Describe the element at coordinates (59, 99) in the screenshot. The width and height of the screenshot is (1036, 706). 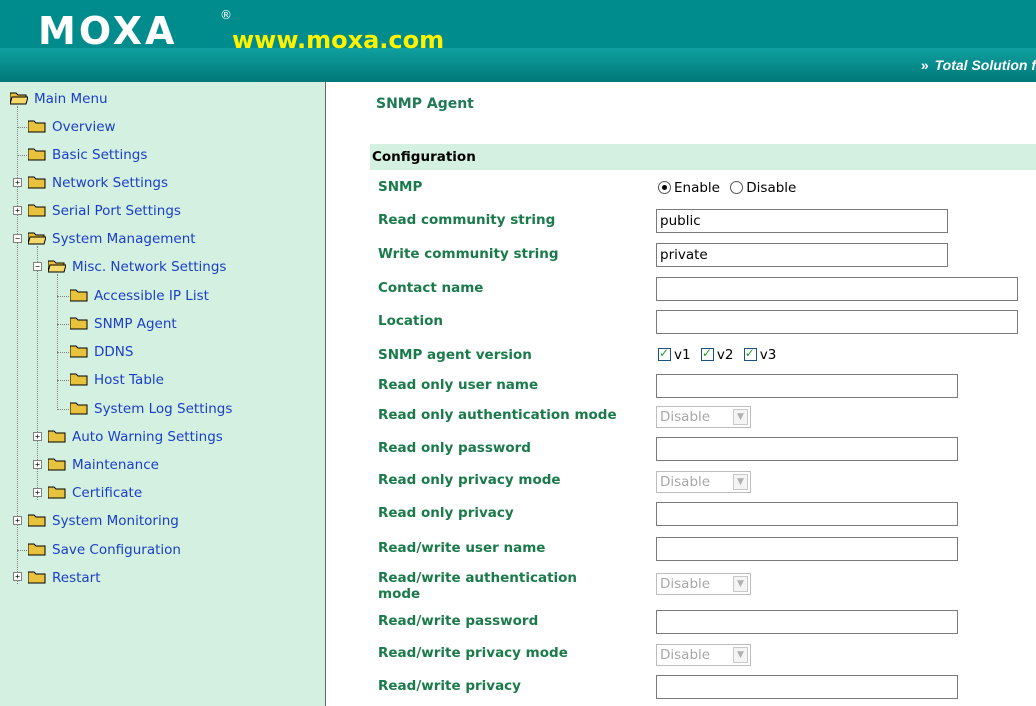
I see `tree-root-main-menu: Main Menu` at that location.